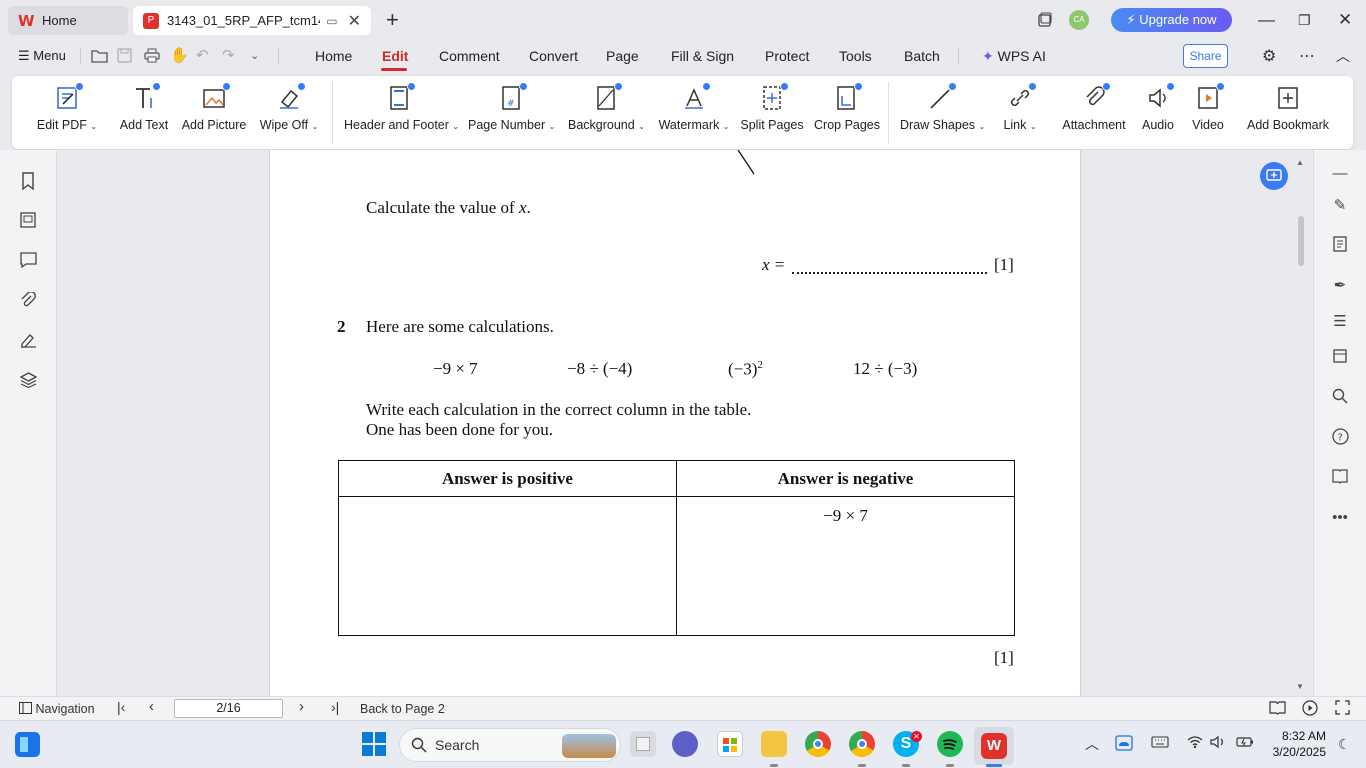 The height and width of the screenshot is (768, 1366). I want to click on chrome-icon, so click(818, 744).